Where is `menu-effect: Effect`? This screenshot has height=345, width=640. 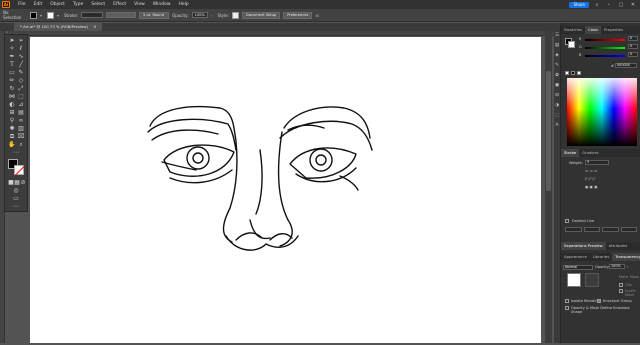
menu-effect: Effect is located at coordinates (119, 4).